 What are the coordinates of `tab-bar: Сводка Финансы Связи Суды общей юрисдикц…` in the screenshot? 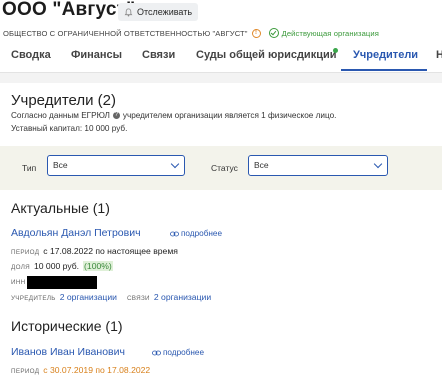 It's located at (221, 57).